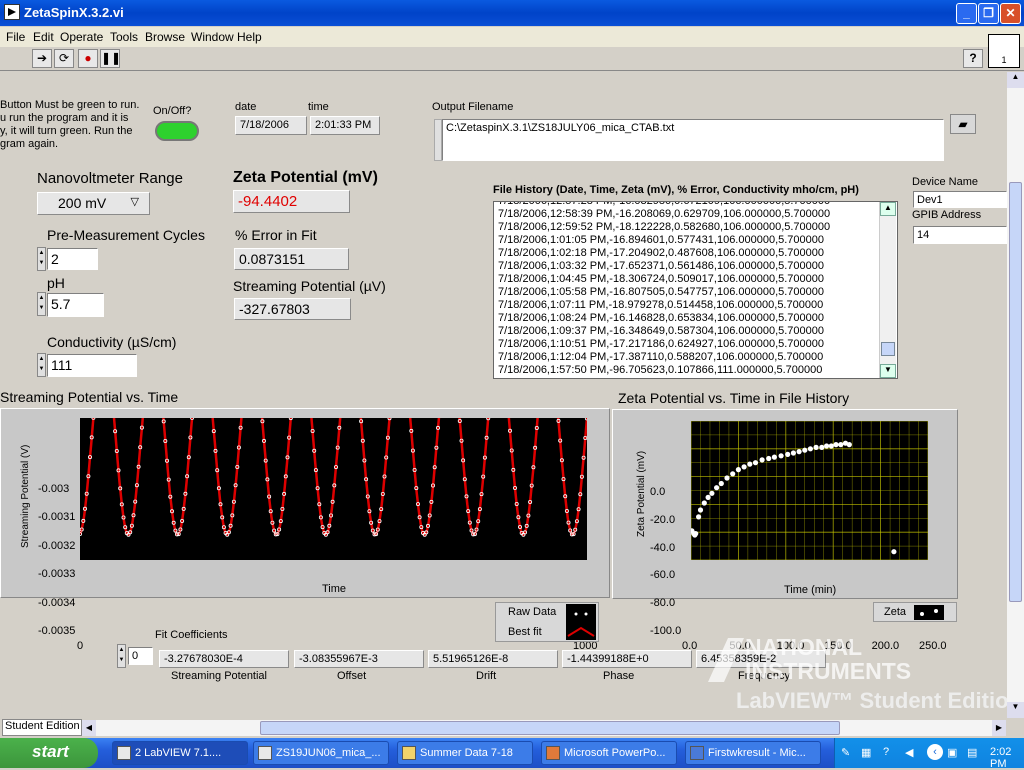 This screenshot has height=770, width=1024. Describe the element at coordinates (140, 656) in the screenshot. I see `fit-index-field: 0` at that location.